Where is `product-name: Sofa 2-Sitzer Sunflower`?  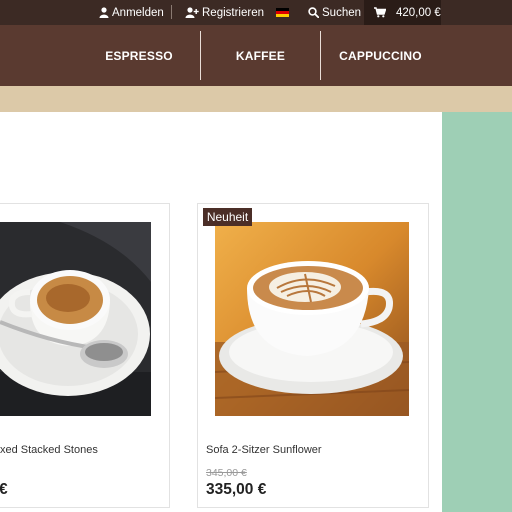 product-name: Sofa 2-Sitzer Sunflower is located at coordinates (264, 450).